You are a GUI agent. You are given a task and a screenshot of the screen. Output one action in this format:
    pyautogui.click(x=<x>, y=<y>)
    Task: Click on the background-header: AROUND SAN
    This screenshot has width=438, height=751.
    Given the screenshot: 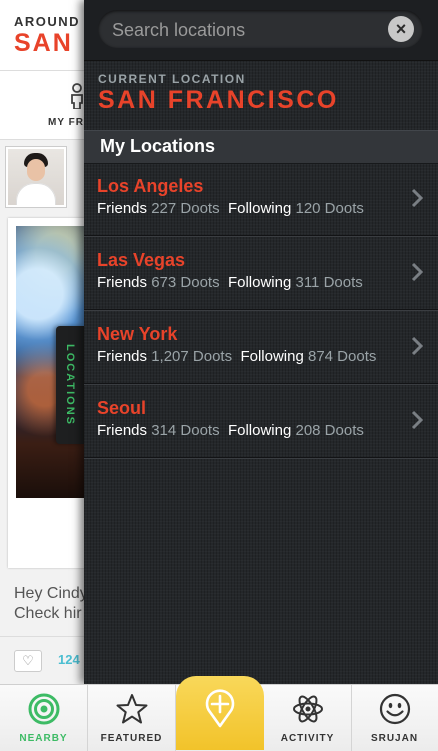 What is the action you would take?
    pyautogui.click(x=45, y=35)
    